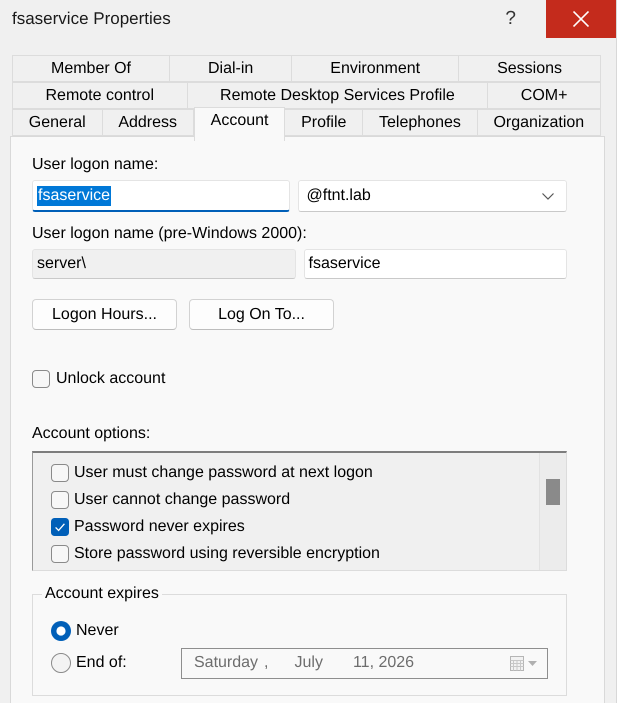 The width and height of the screenshot is (625, 703). I want to click on help-button: ?, so click(510, 19).